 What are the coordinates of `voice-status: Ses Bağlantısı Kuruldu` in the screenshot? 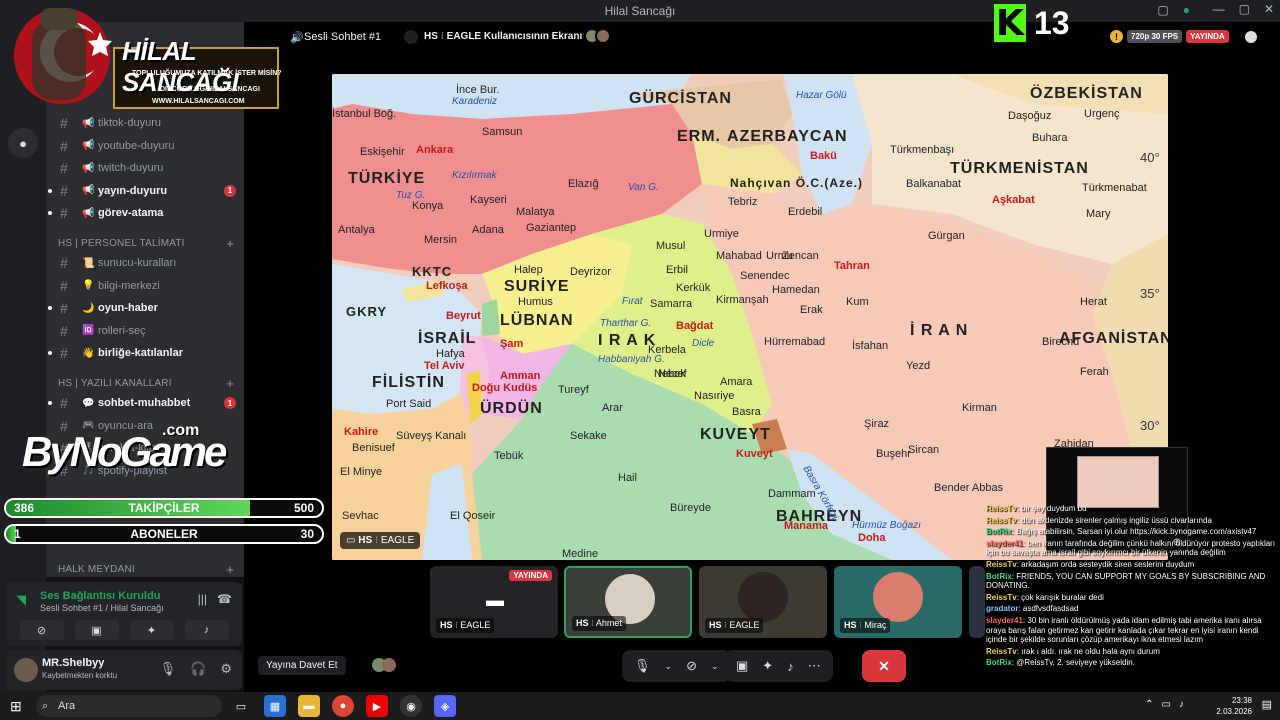 It's located at (100, 596).